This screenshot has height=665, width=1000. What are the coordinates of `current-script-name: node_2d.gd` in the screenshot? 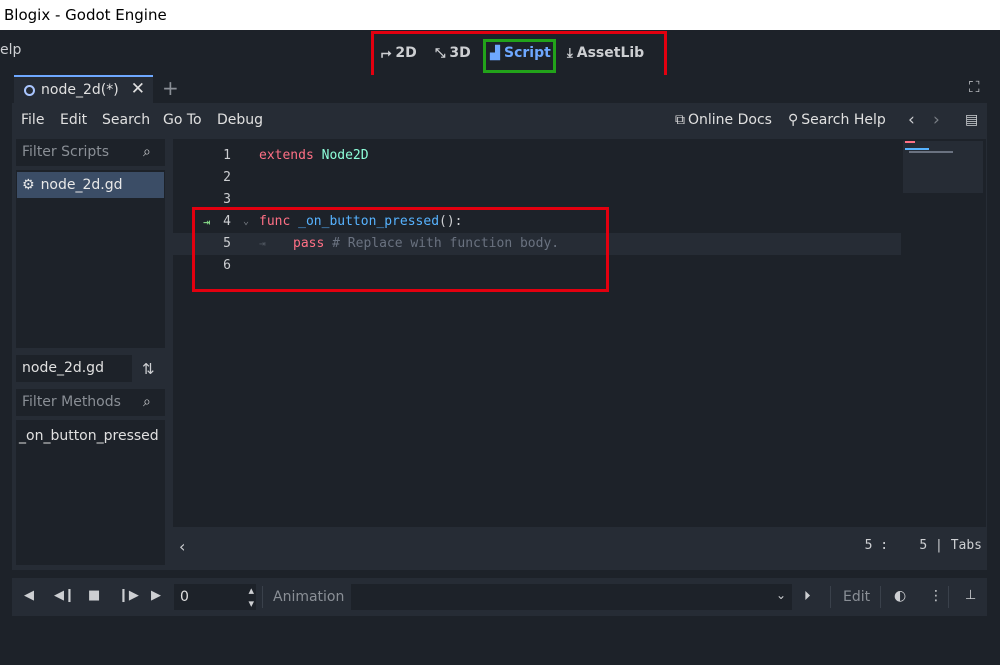 It's located at (74, 368).